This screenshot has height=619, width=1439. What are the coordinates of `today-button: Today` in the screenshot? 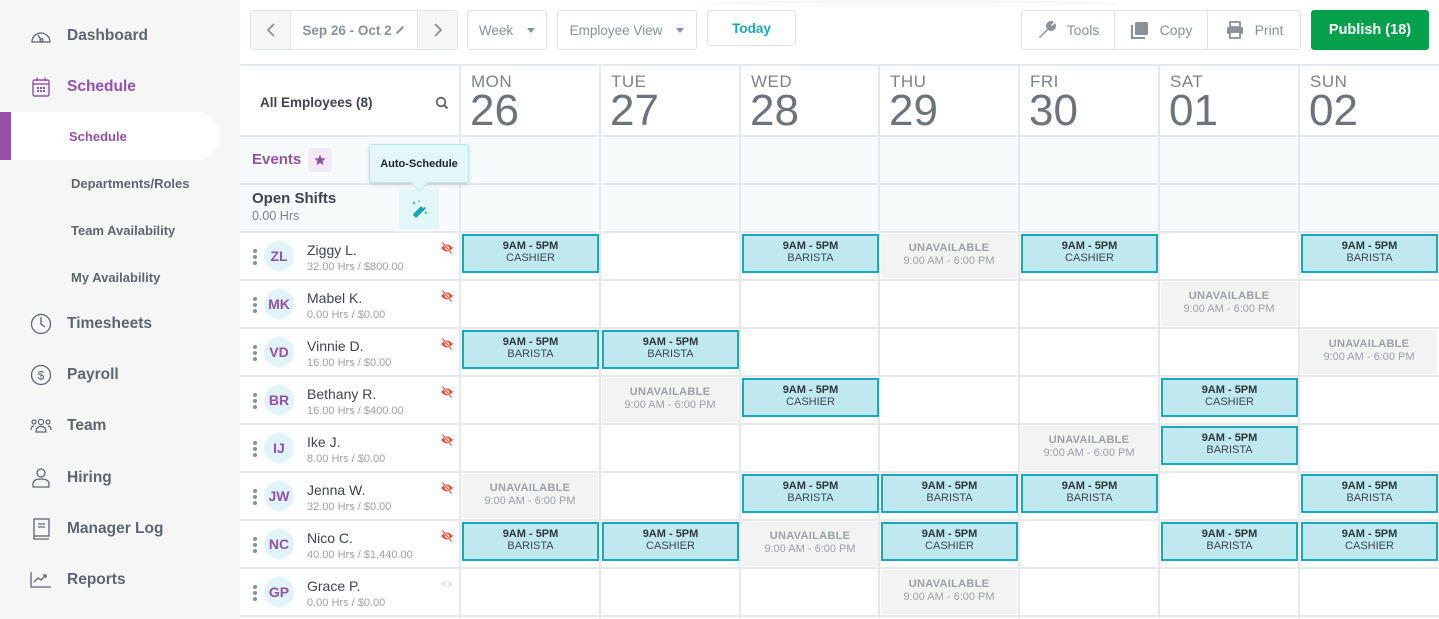 It's located at (751, 28).